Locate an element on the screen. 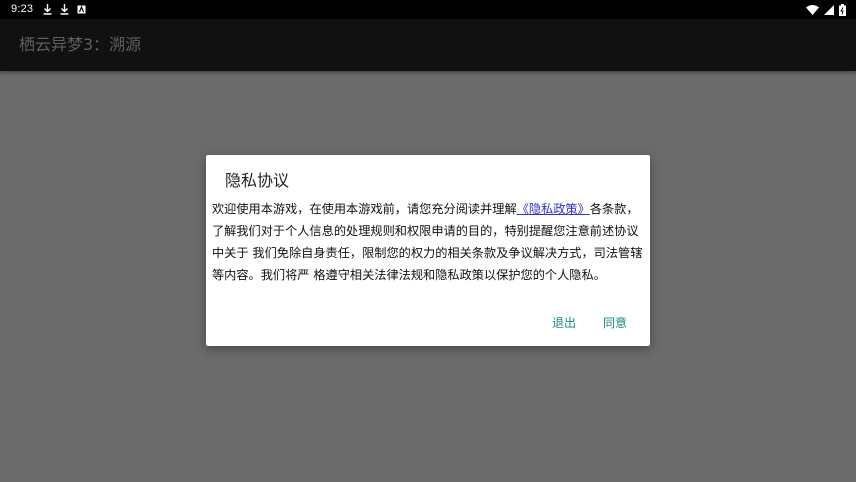 This screenshot has height=482, width=856. wifi-icon is located at coordinates (812, 9).